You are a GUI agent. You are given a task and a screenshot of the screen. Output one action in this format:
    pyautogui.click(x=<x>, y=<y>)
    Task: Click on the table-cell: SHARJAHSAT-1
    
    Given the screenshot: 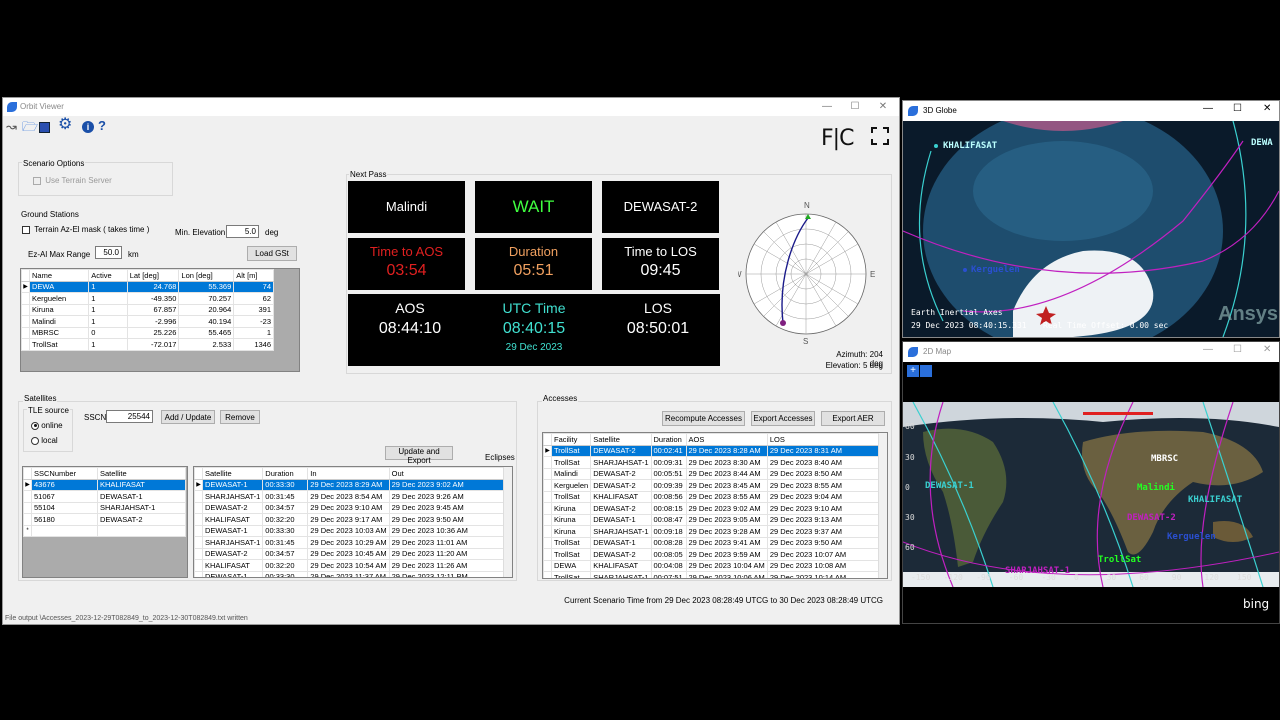 What is the action you would take?
    pyautogui.click(x=232, y=496)
    